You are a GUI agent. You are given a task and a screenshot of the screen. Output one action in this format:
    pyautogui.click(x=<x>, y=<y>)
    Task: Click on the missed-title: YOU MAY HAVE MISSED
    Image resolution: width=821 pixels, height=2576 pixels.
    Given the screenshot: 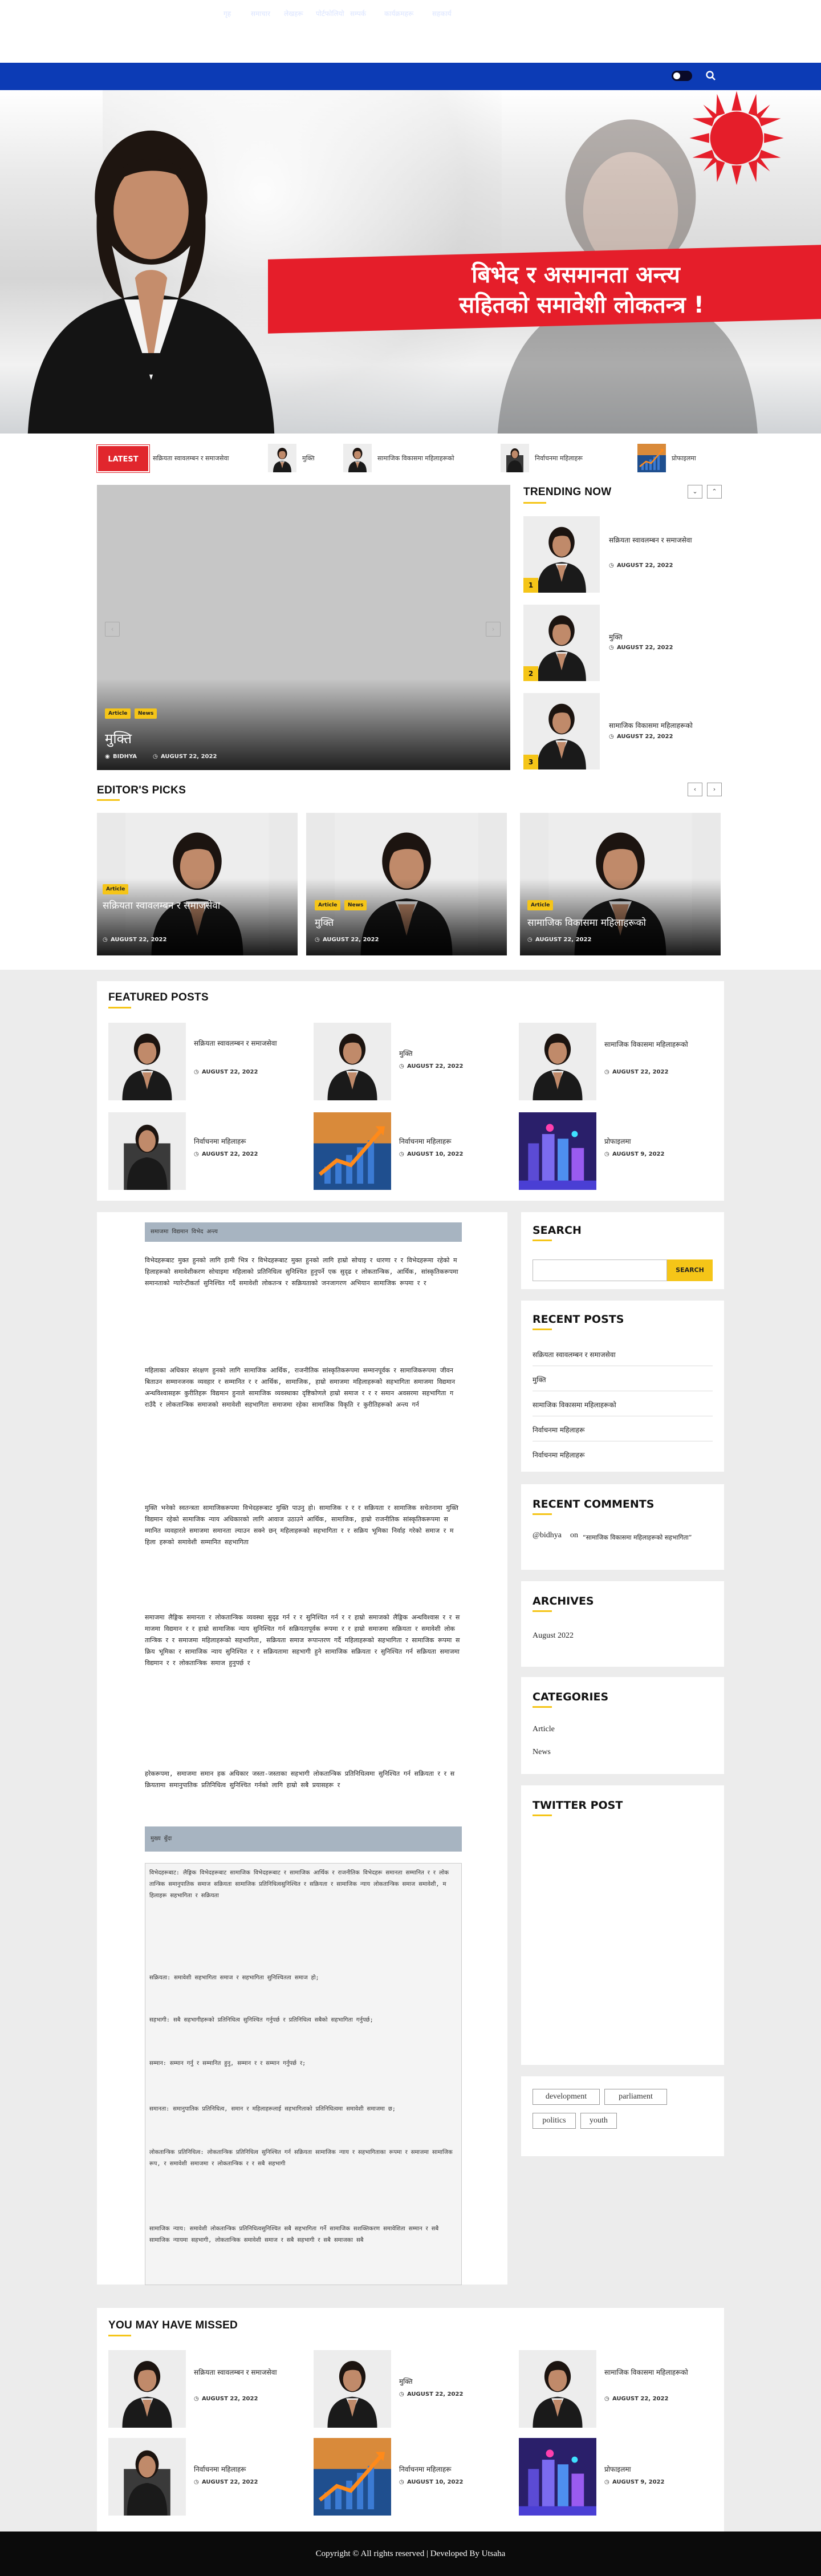 What is the action you would take?
    pyautogui.click(x=173, y=2325)
    